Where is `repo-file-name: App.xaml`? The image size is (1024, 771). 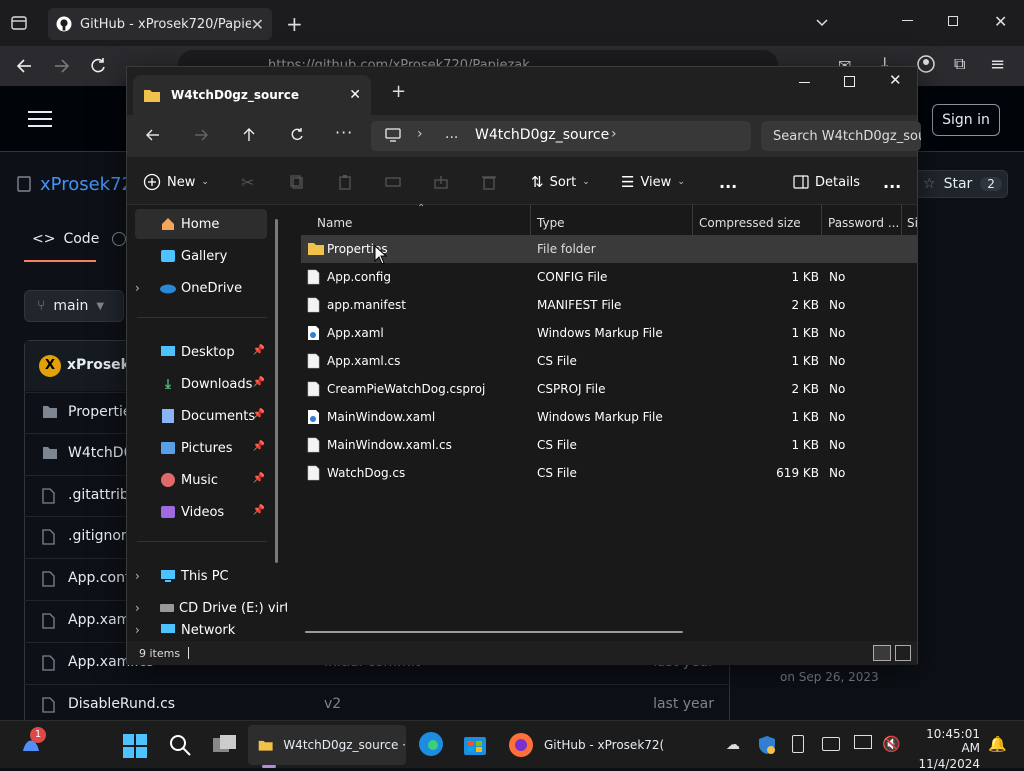 repo-file-name: App.xaml is located at coordinates (101, 620).